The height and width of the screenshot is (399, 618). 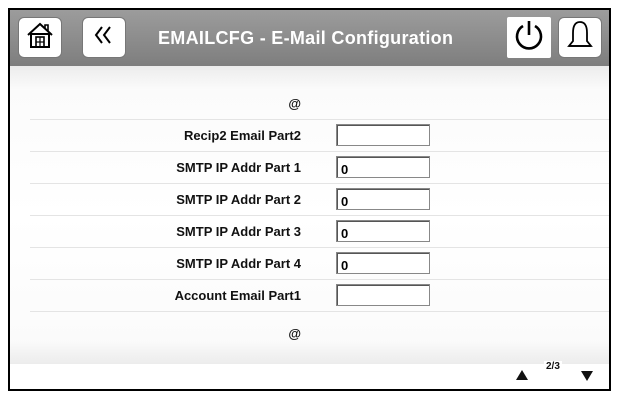 I want to click on page-up-button, so click(x=522, y=376).